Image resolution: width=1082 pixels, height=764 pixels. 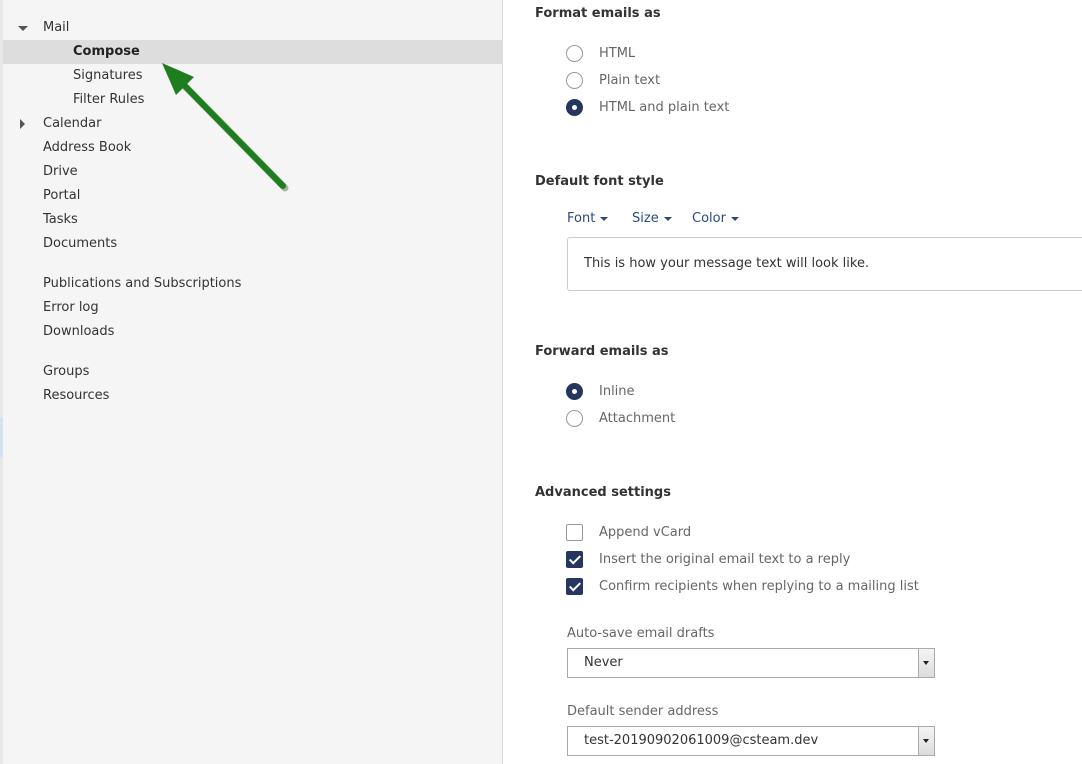 I want to click on option-label: Inline, so click(x=617, y=391).